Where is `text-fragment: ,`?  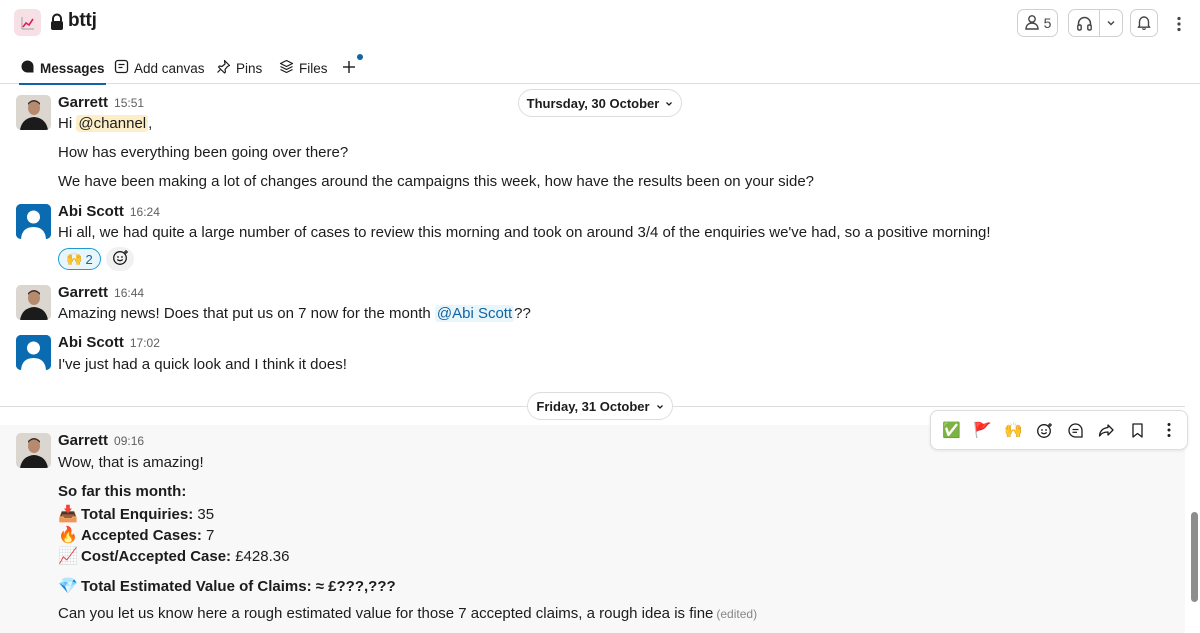
text-fragment: , is located at coordinates (150, 123).